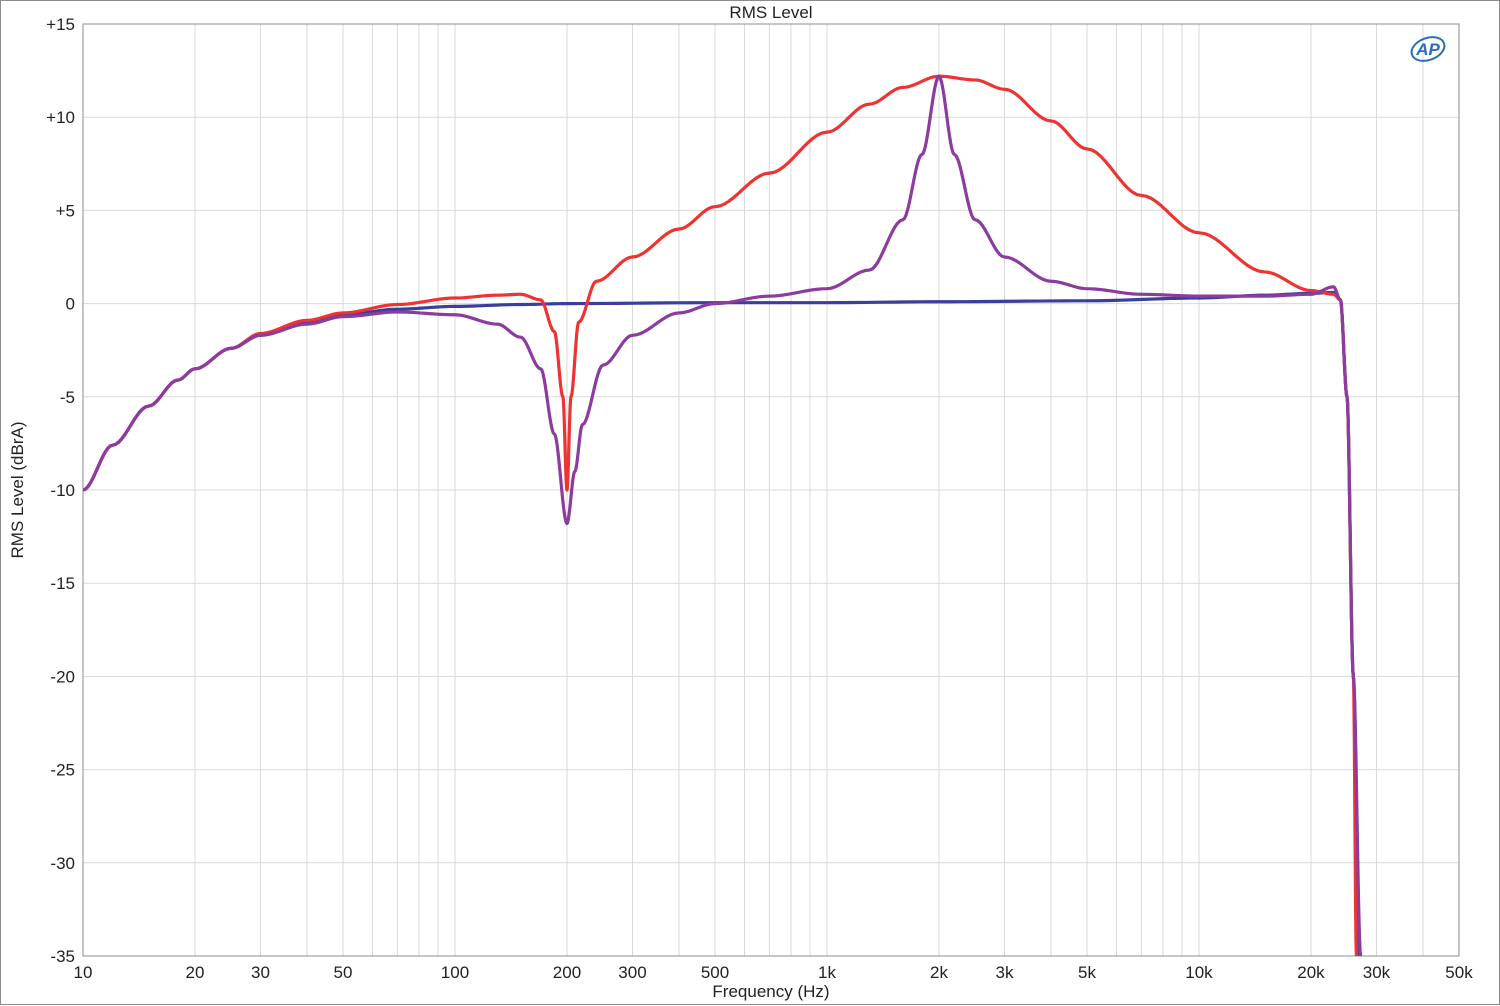 This screenshot has height=1006, width=1500. I want to click on x-tick-label: 200, so click(567, 972).